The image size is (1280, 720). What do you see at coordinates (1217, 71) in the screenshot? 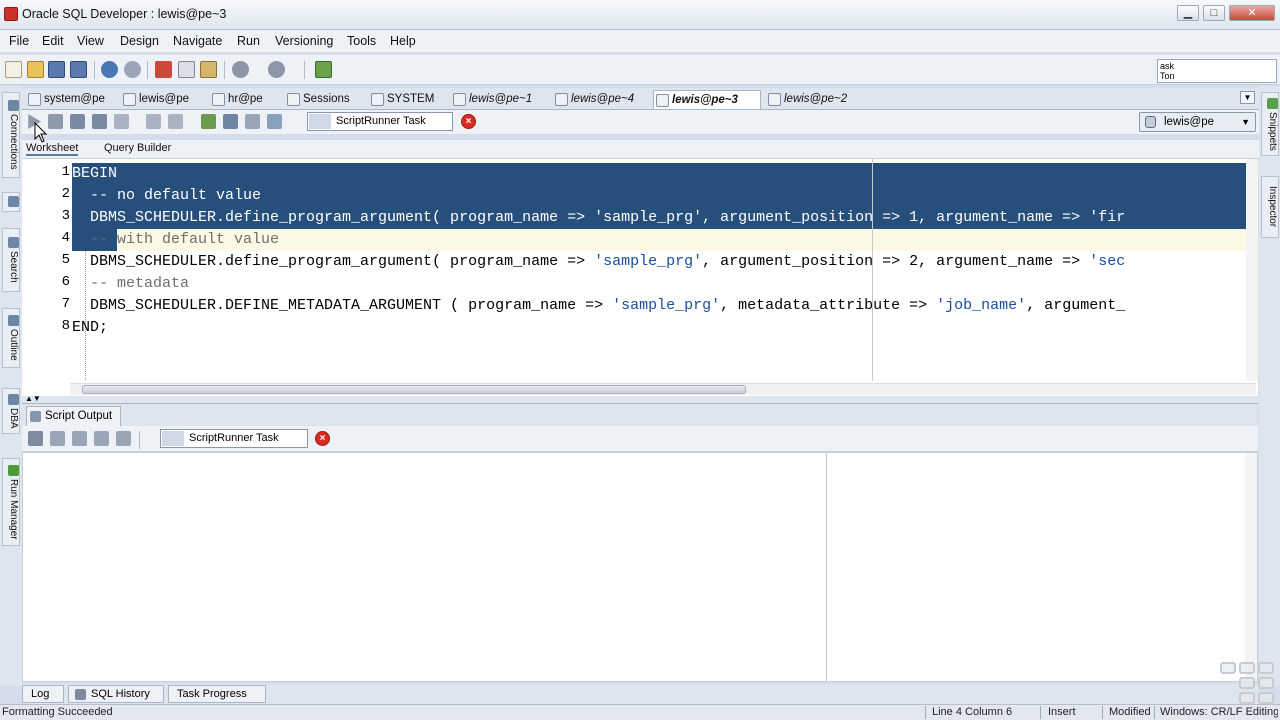
I see `quick-search-box: ask Ton` at bounding box center [1217, 71].